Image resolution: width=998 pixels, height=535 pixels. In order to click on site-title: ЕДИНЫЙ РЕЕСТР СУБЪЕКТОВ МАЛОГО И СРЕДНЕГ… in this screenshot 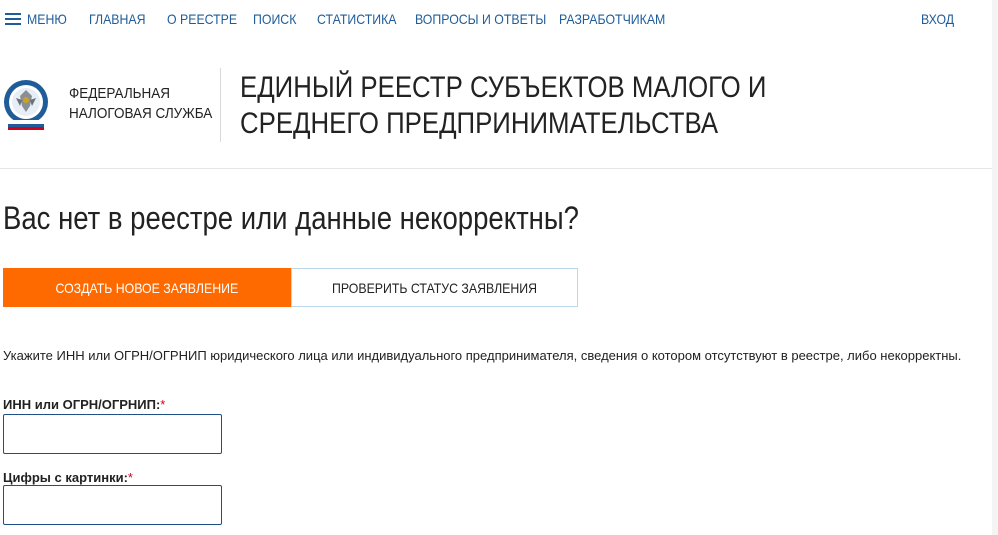, I will do `click(503, 105)`.